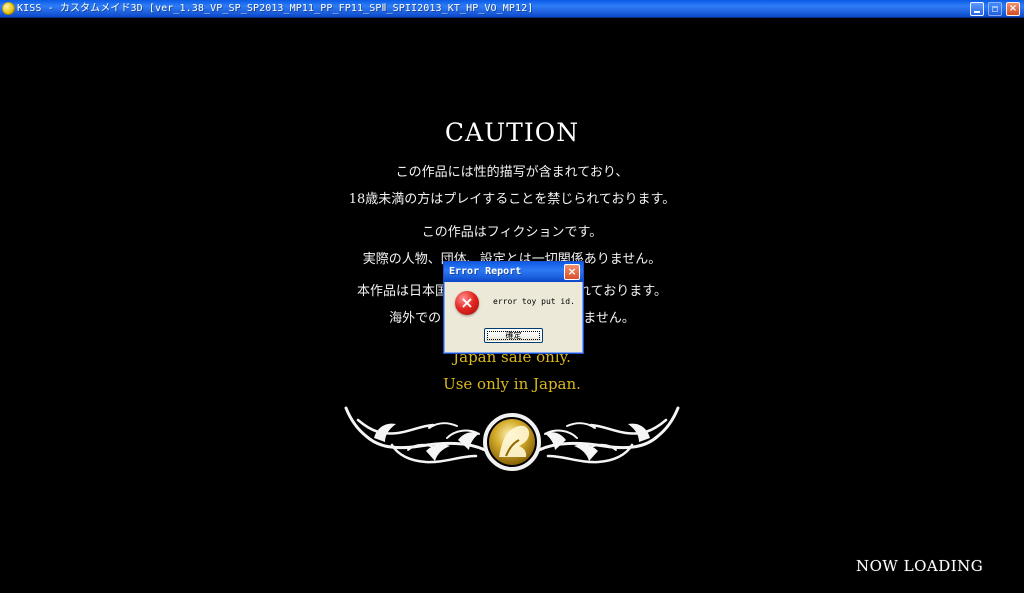 The image size is (1024, 593). Describe the element at coordinates (512, 132) in the screenshot. I see `caution-heading: CAUTION` at that location.